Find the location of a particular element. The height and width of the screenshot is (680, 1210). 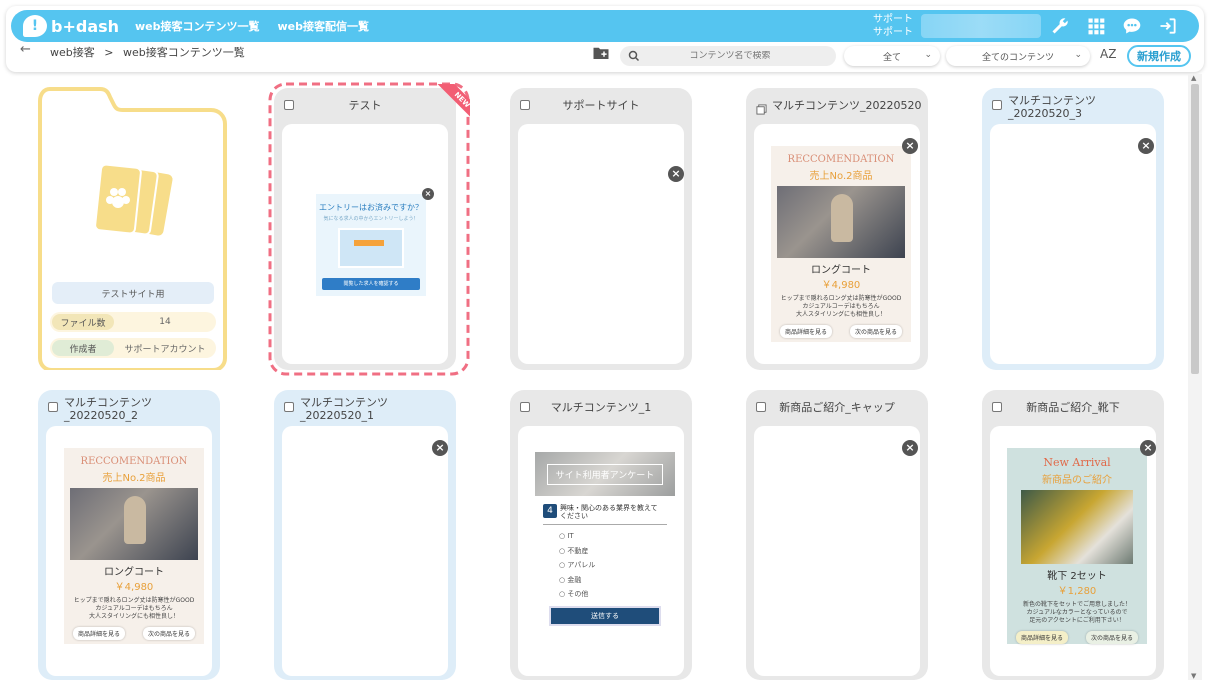

breadcrumb: web接客 > web接客コンテンツ一覧 is located at coordinates (150, 52).